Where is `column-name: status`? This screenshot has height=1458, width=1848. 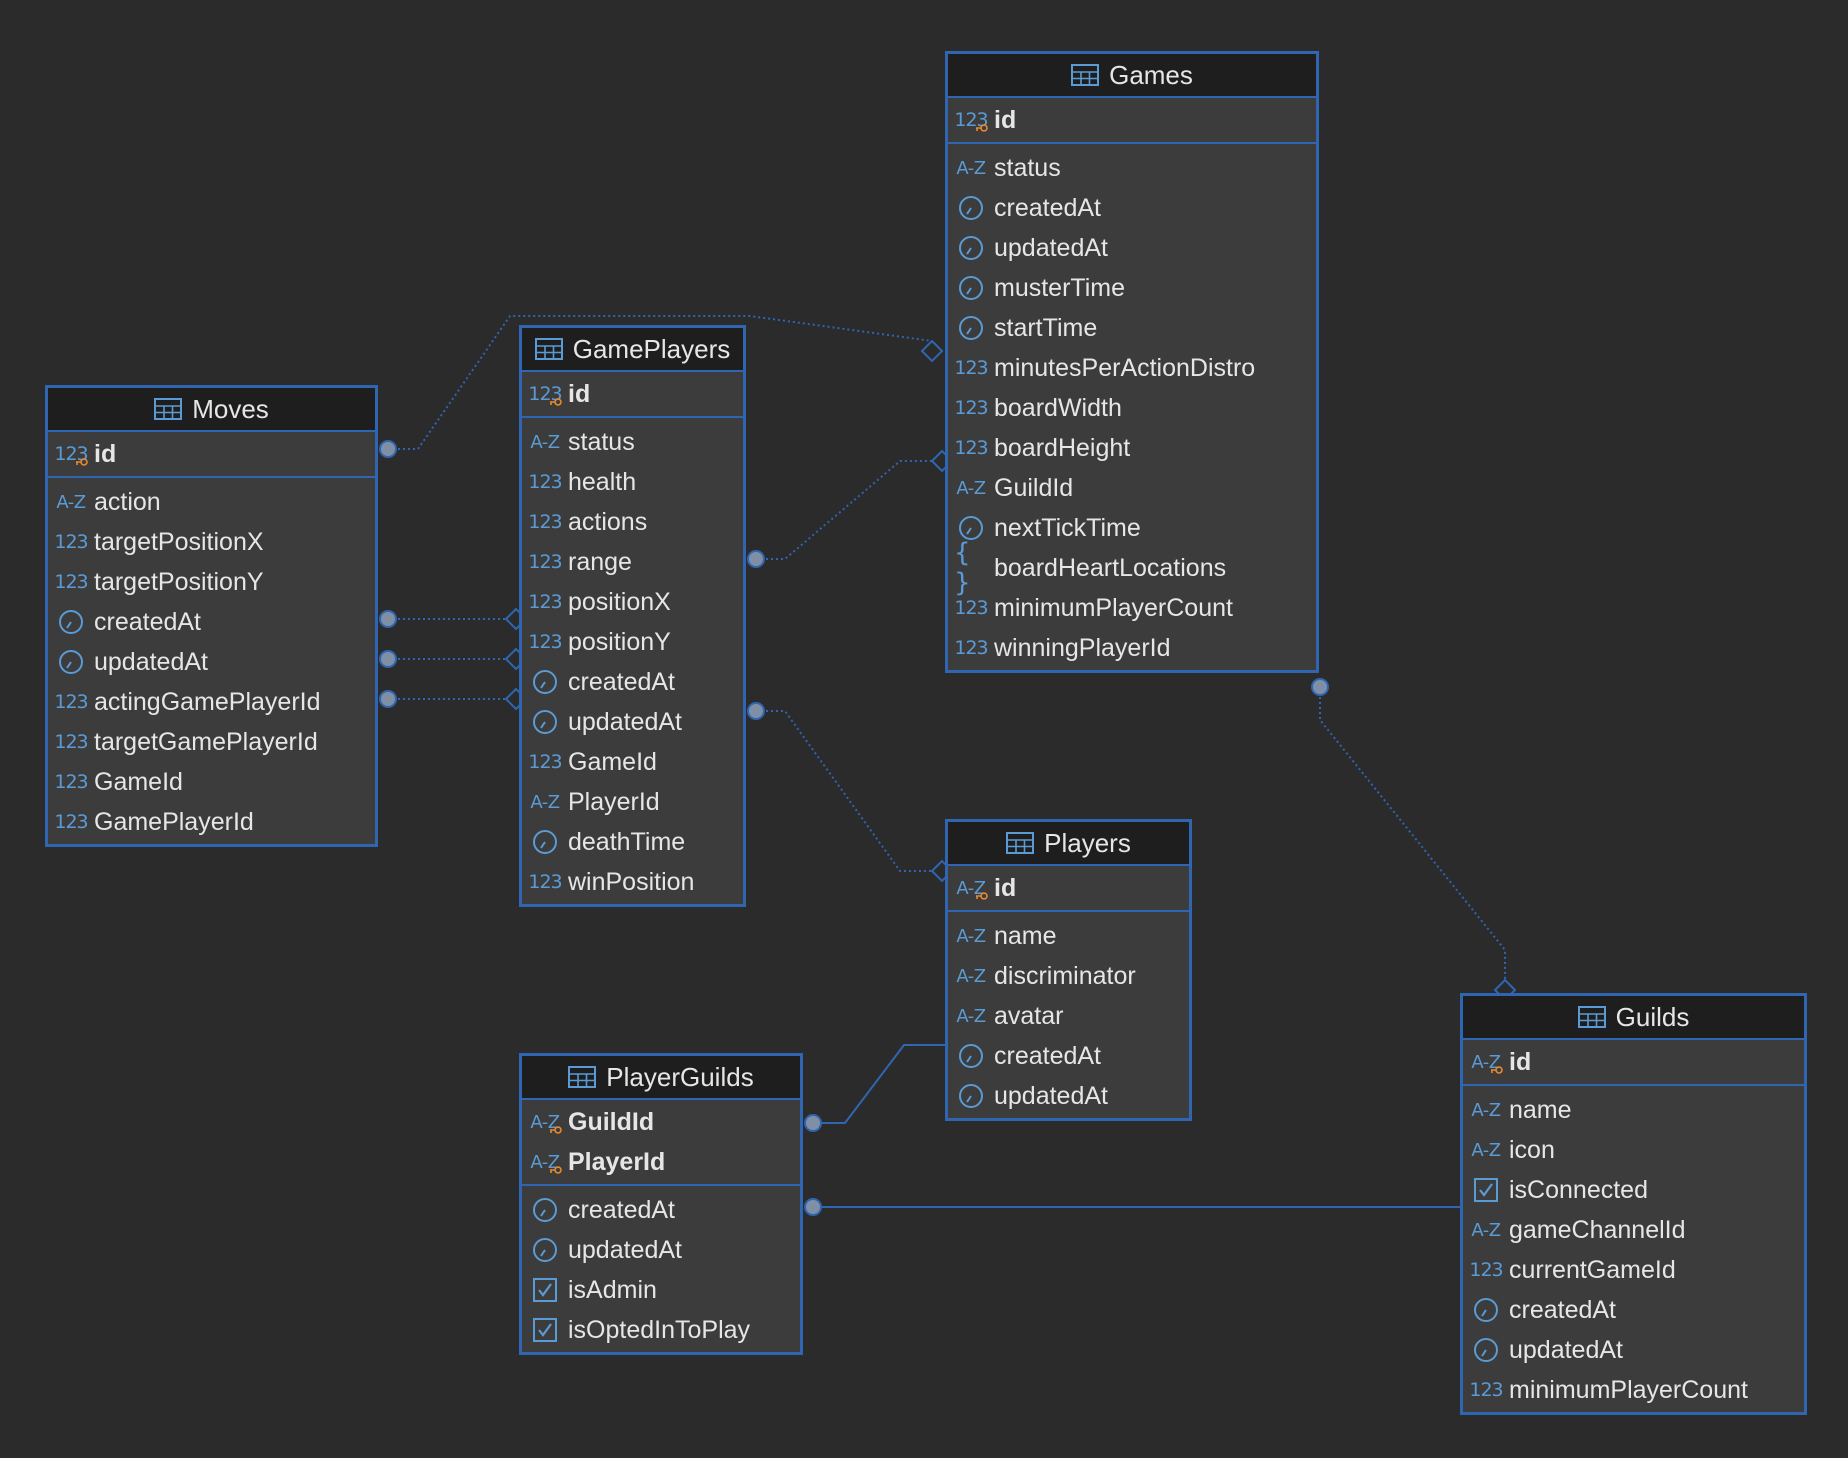
column-name: status is located at coordinates (1027, 167).